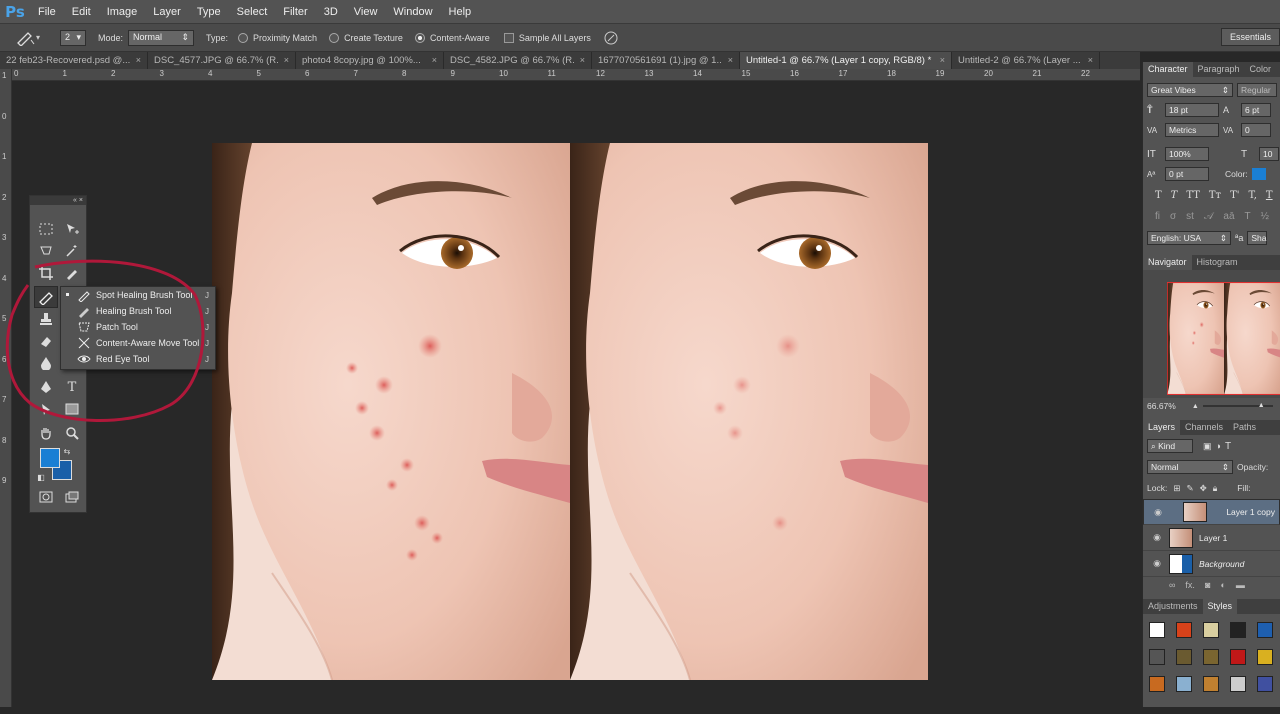  Describe the element at coordinates (46, 319) in the screenshot. I see `clone-stamp-tool-icon` at that location.